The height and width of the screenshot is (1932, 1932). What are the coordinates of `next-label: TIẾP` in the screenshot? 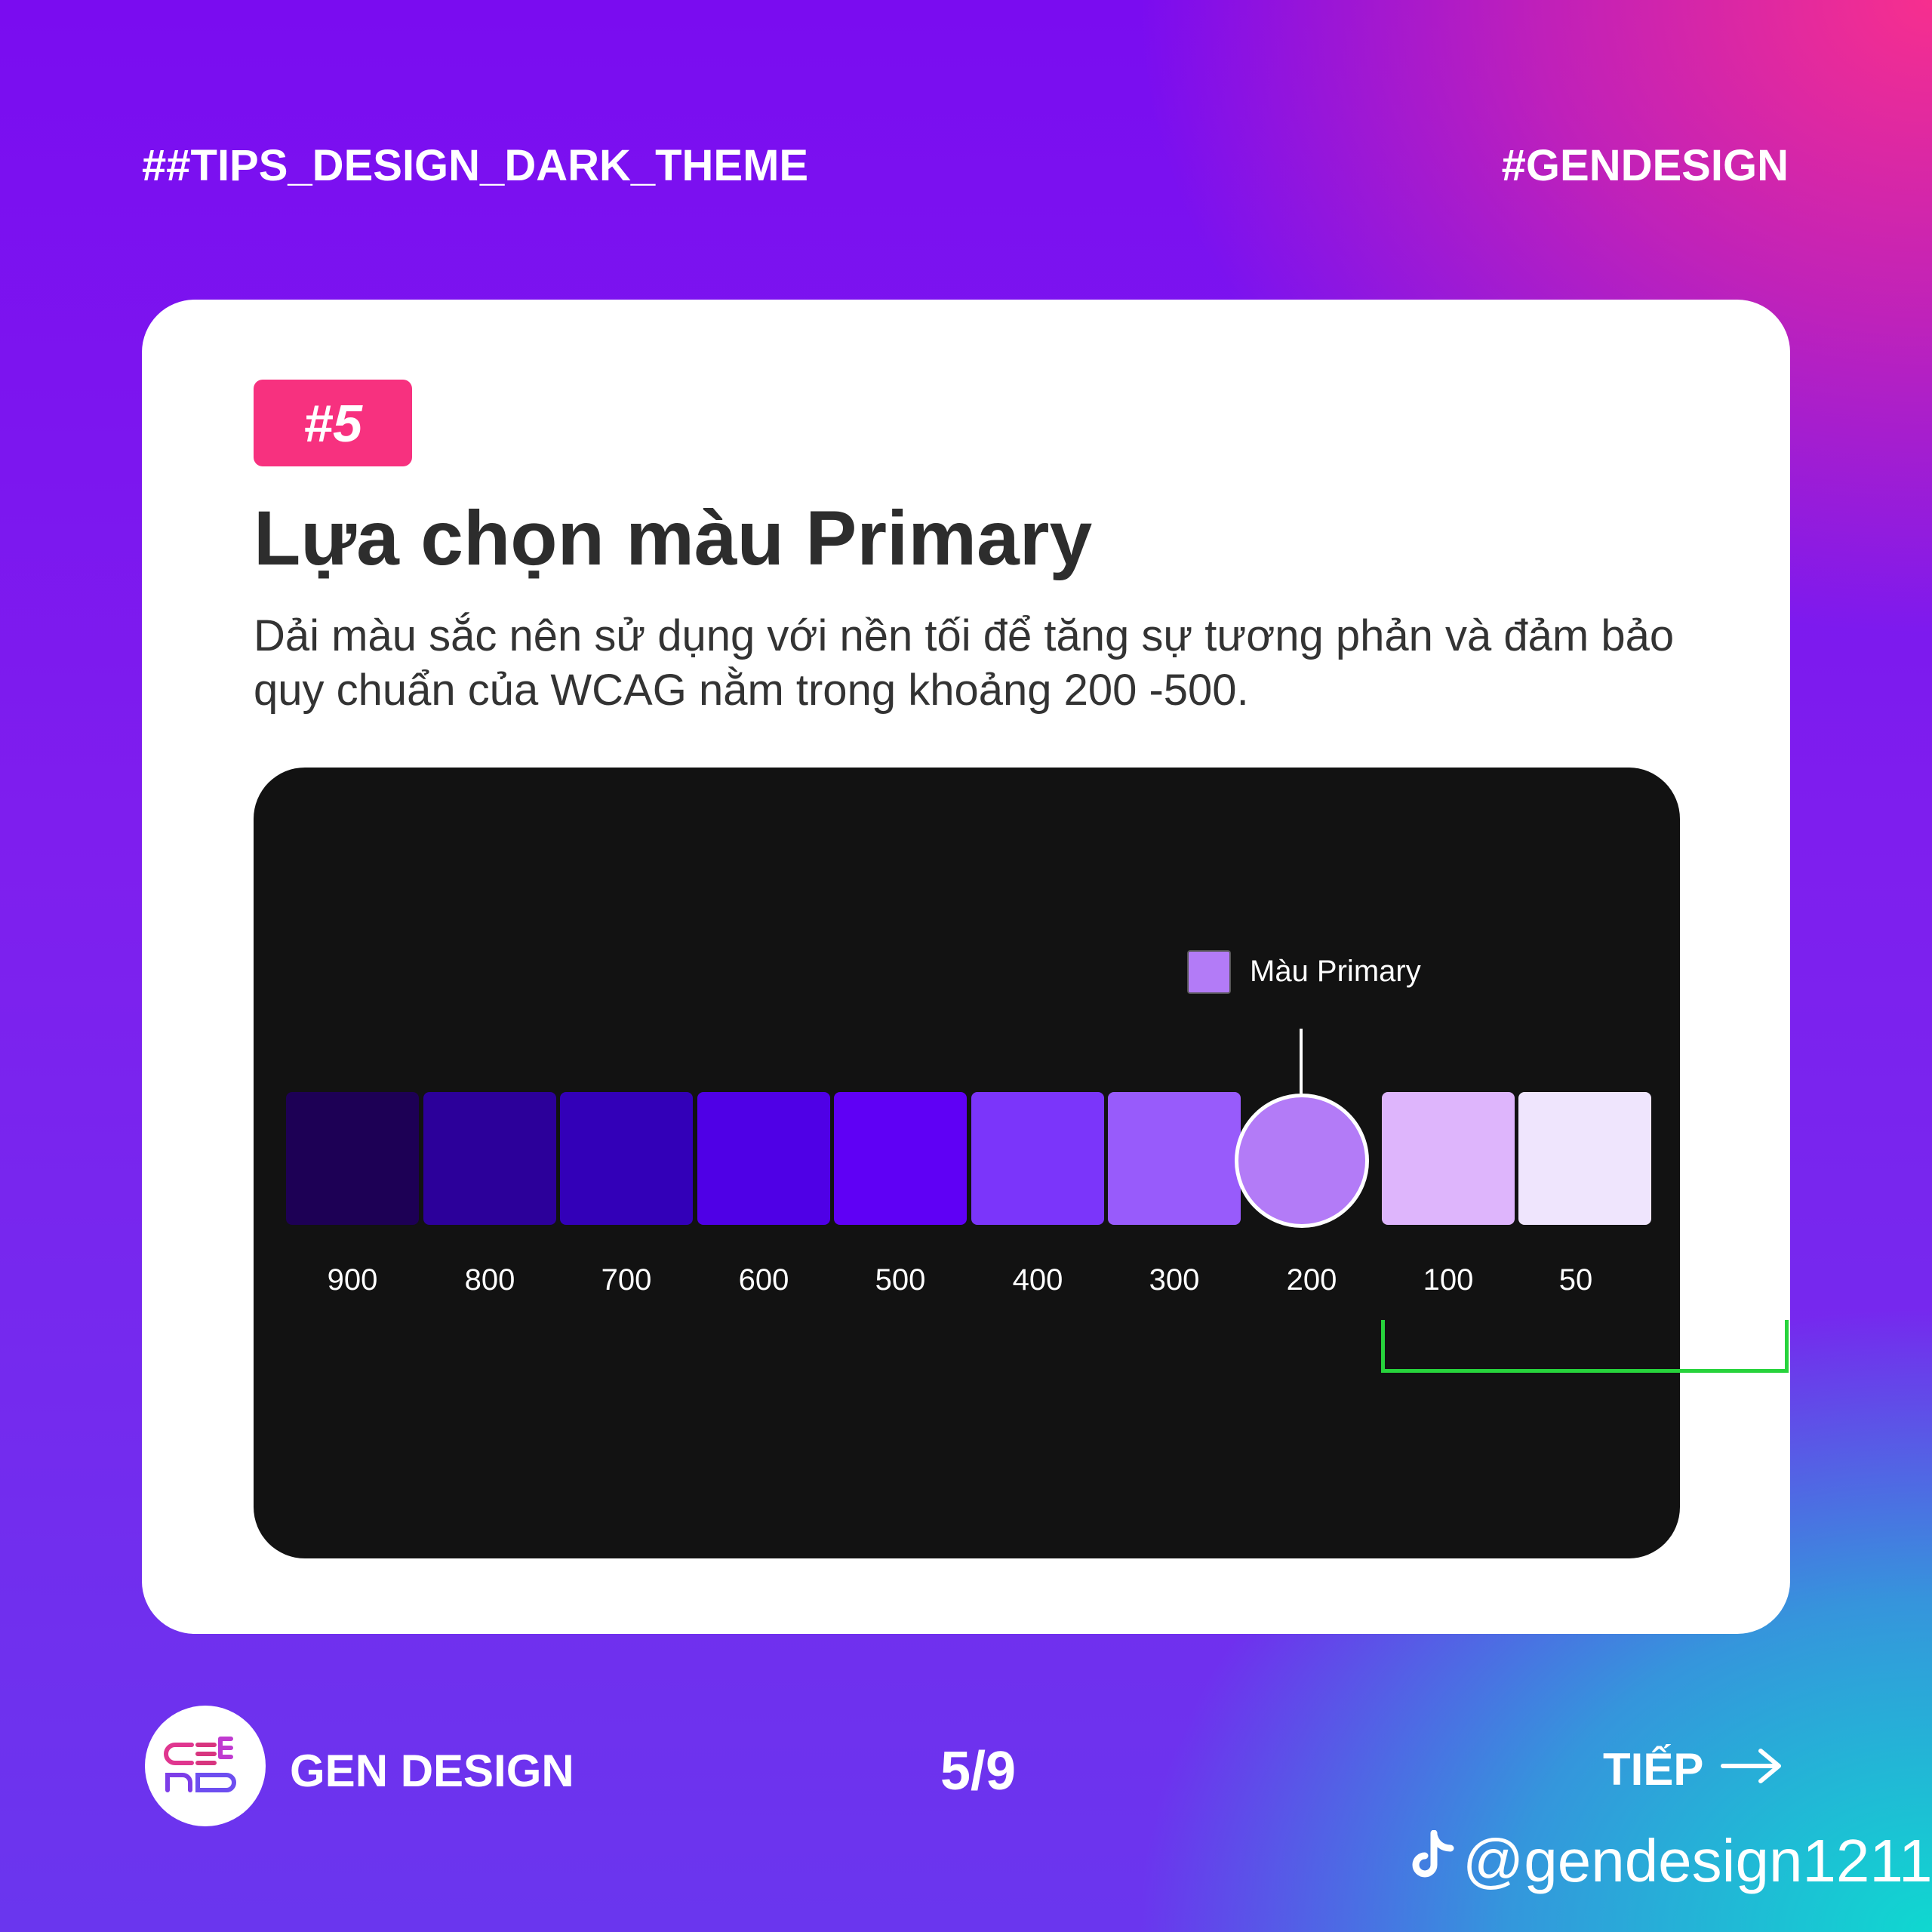 It's located at (1653, 1769).